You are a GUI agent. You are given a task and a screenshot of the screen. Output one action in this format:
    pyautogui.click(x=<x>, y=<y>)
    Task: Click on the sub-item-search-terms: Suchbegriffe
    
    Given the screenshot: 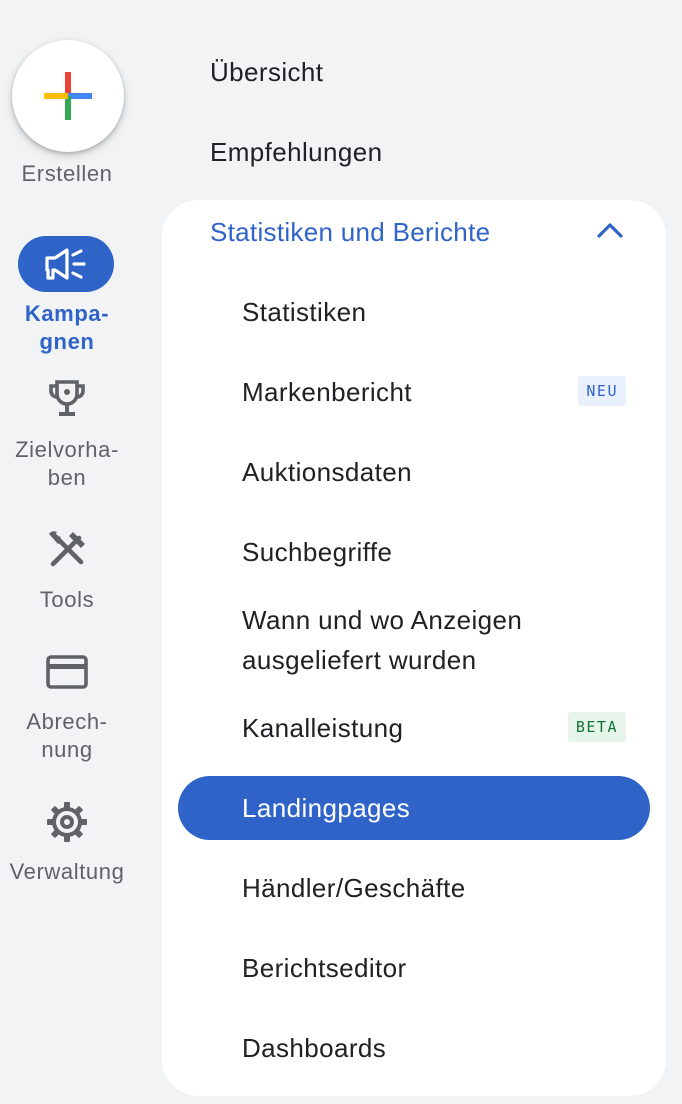 What is the action you would take?
    pyautogui.click(x=414, y=552)
    